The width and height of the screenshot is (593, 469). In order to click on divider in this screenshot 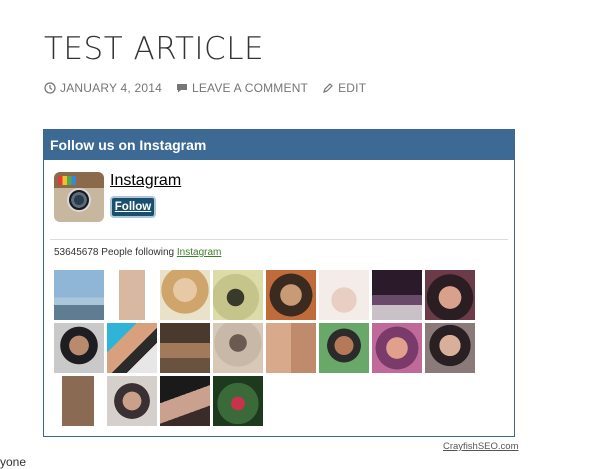, I will do `click(279, 239)`.